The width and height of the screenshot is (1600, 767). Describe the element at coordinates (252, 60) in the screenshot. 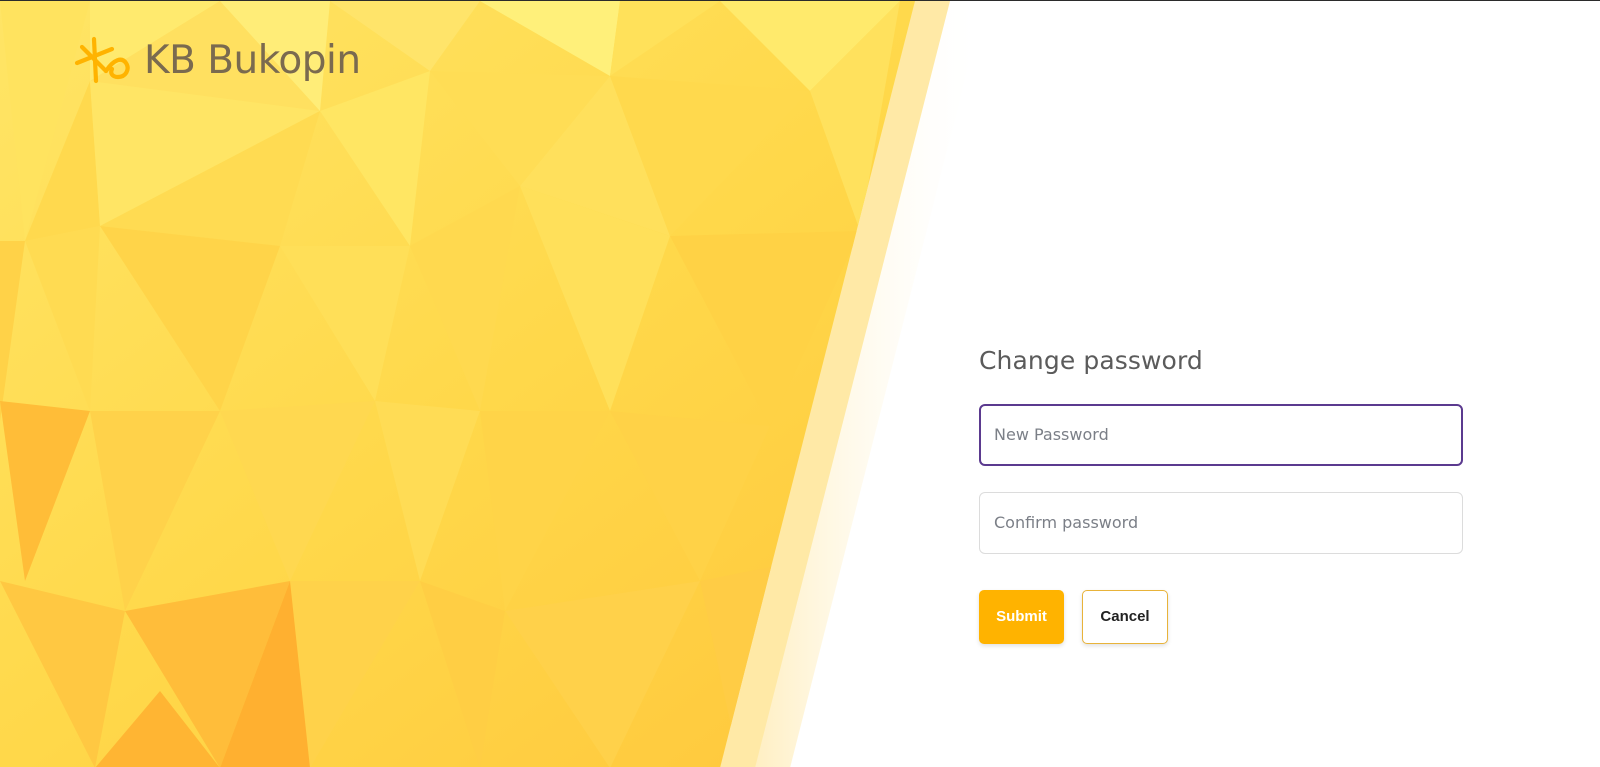

I see `brand-name: KB Bukopin` at that location.